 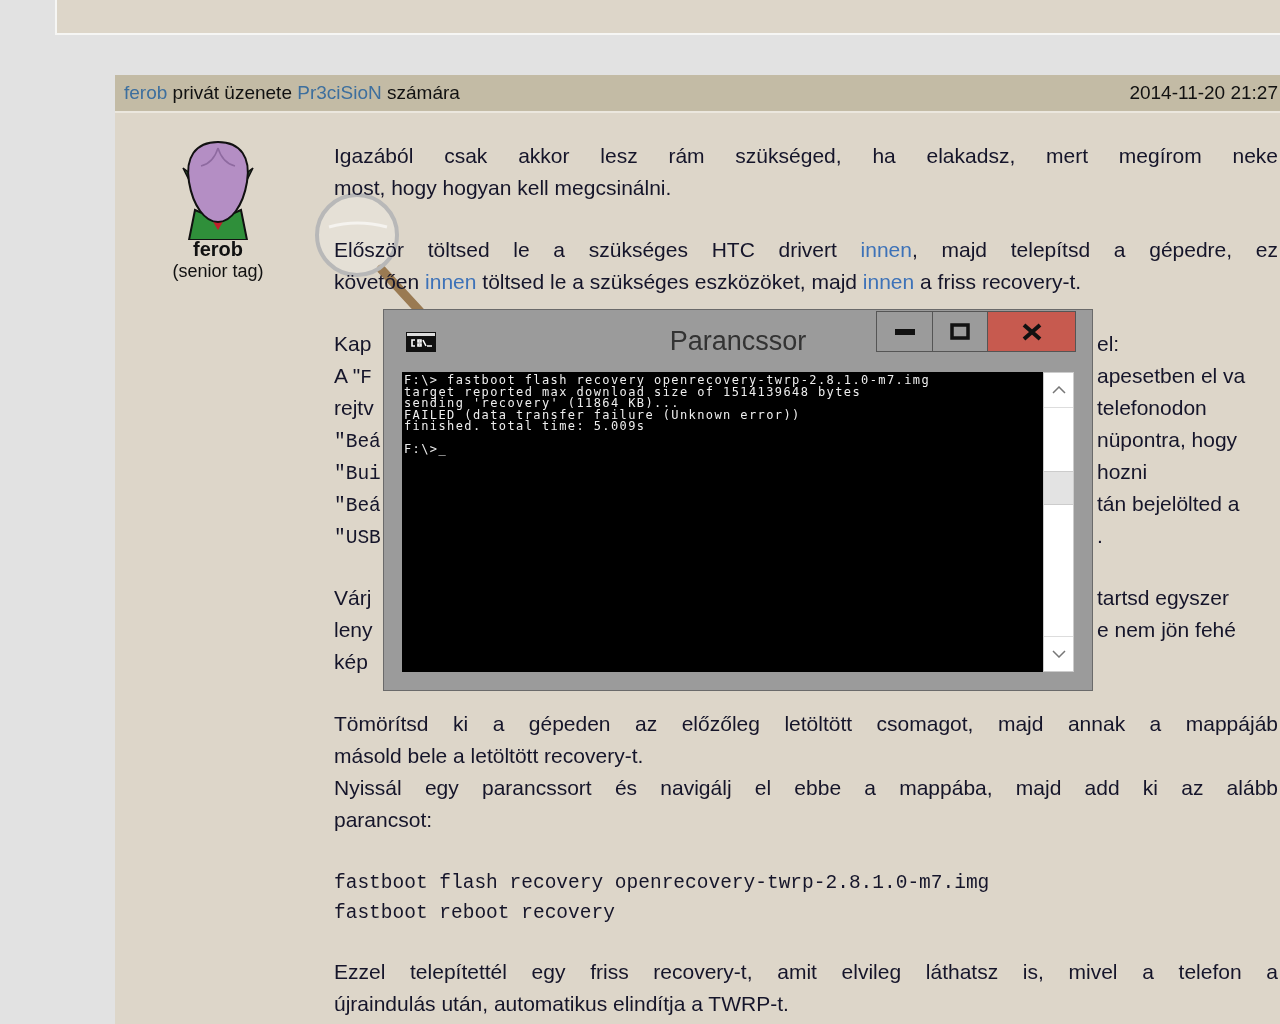 I want to click on author-rank: (senior tag), so click(x=218, y=271).